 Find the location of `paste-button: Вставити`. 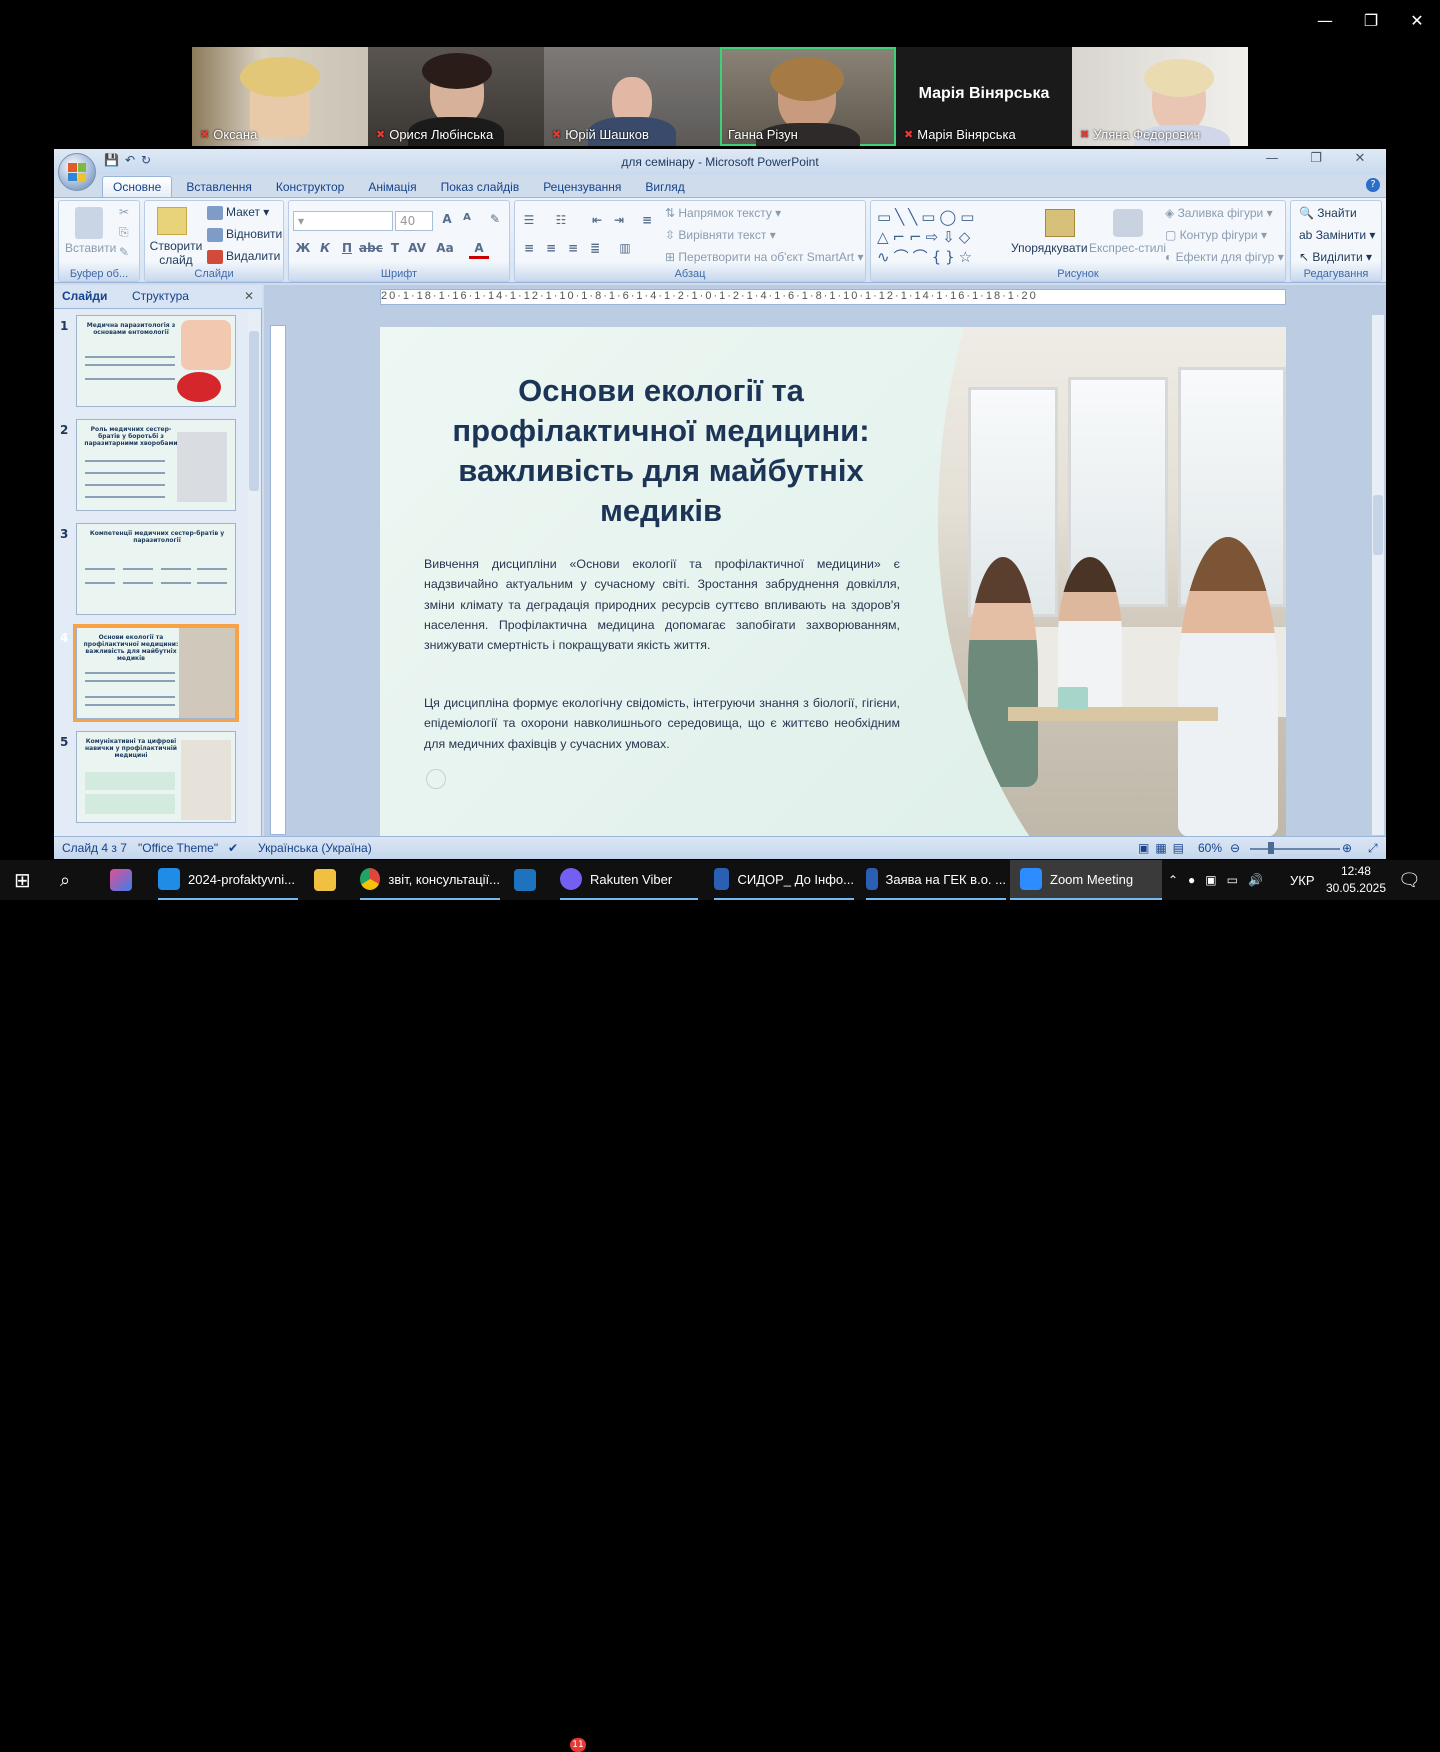

paste-button: Вставити is located at coordinates (90, 248).